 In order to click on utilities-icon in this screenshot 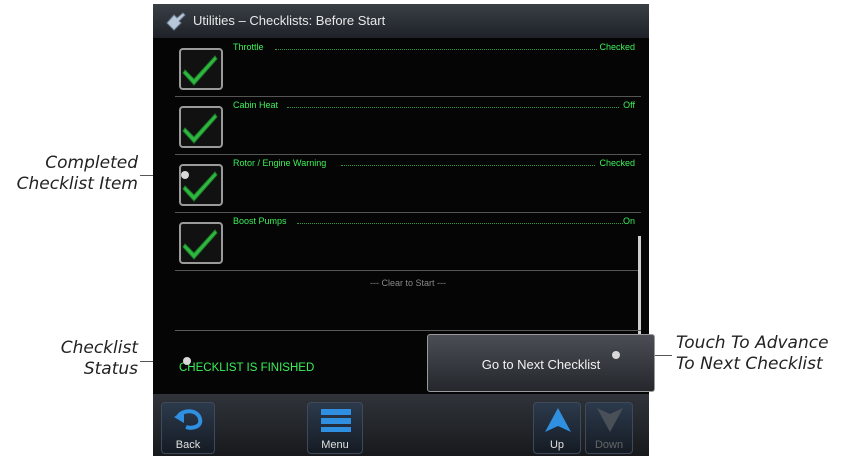, I will do `click(176, 21)`.